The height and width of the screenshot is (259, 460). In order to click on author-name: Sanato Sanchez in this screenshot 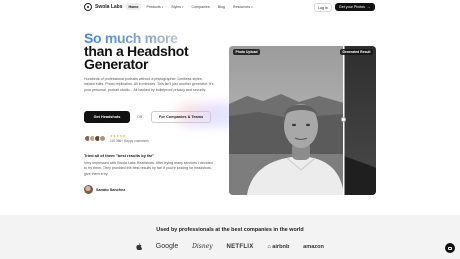, I will do `click(111, 189)`.